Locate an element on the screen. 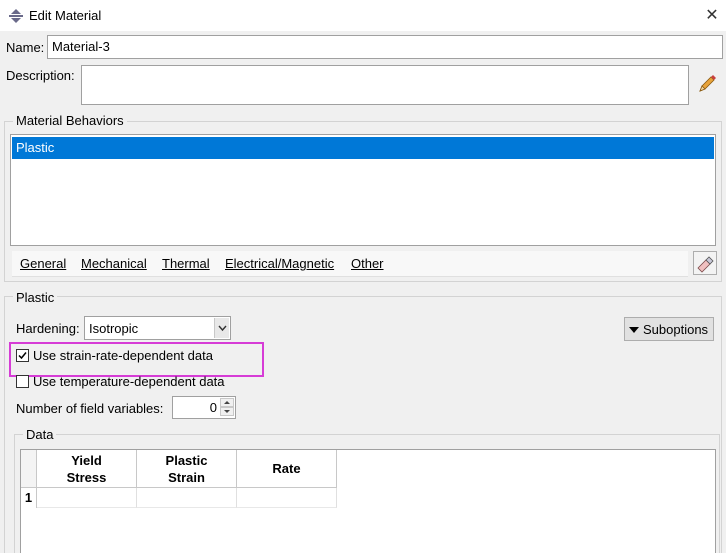 The image size is (726, 553). column-header-plastic-strain: Plastic Strain is located at coordinates (187, 469).